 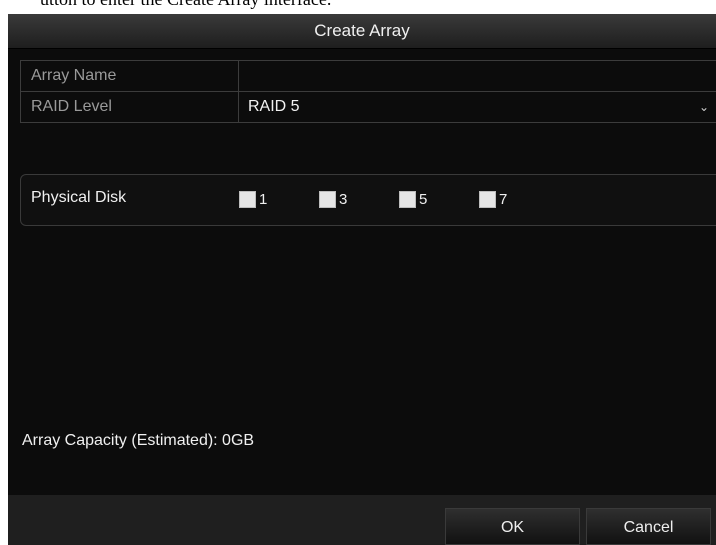 What do you see at coordinates (263, 199) in the screenshot?
I see `disk-1-label: 1` at bounding box center [263, 199].